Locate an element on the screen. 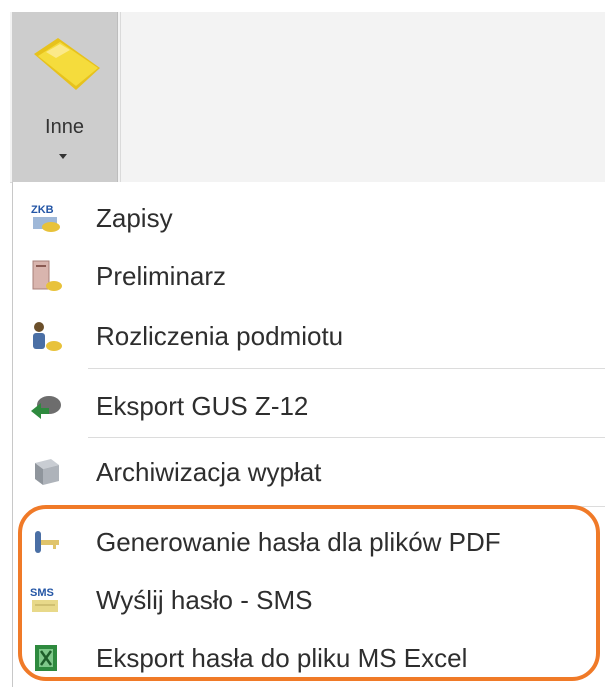 The image size is (605, 687). menu-item-eksport-gus-z12: Eksport GUS Z-12 is located at coordinates (309, 406).